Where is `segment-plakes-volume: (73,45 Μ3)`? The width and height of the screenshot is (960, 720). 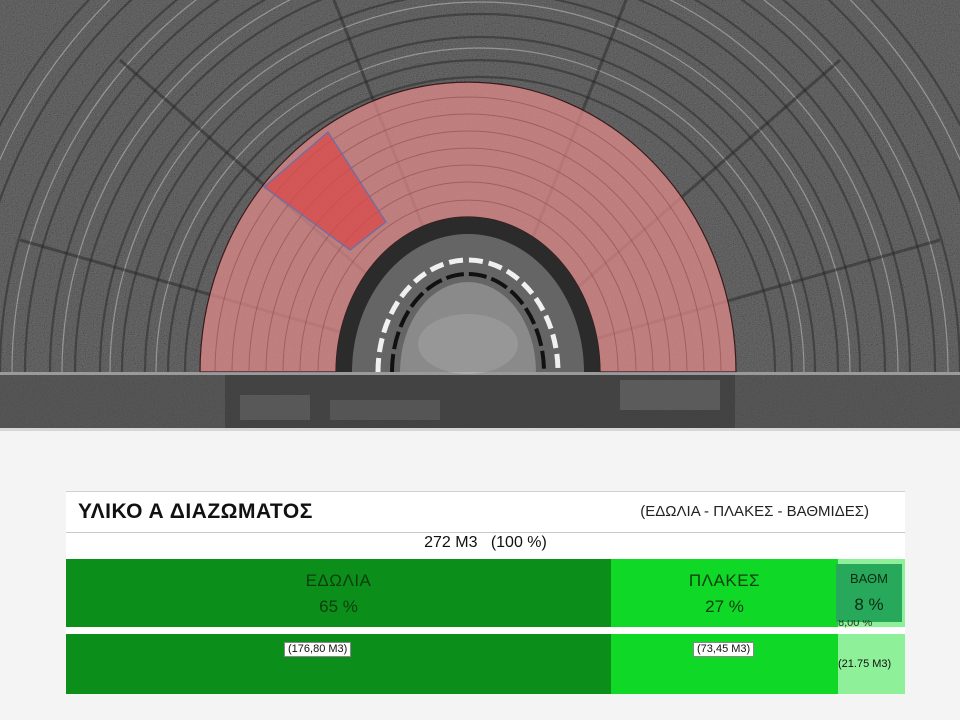
segment-plakes-volume: (73,45 Μ3) is located at coordinates (724, 649).